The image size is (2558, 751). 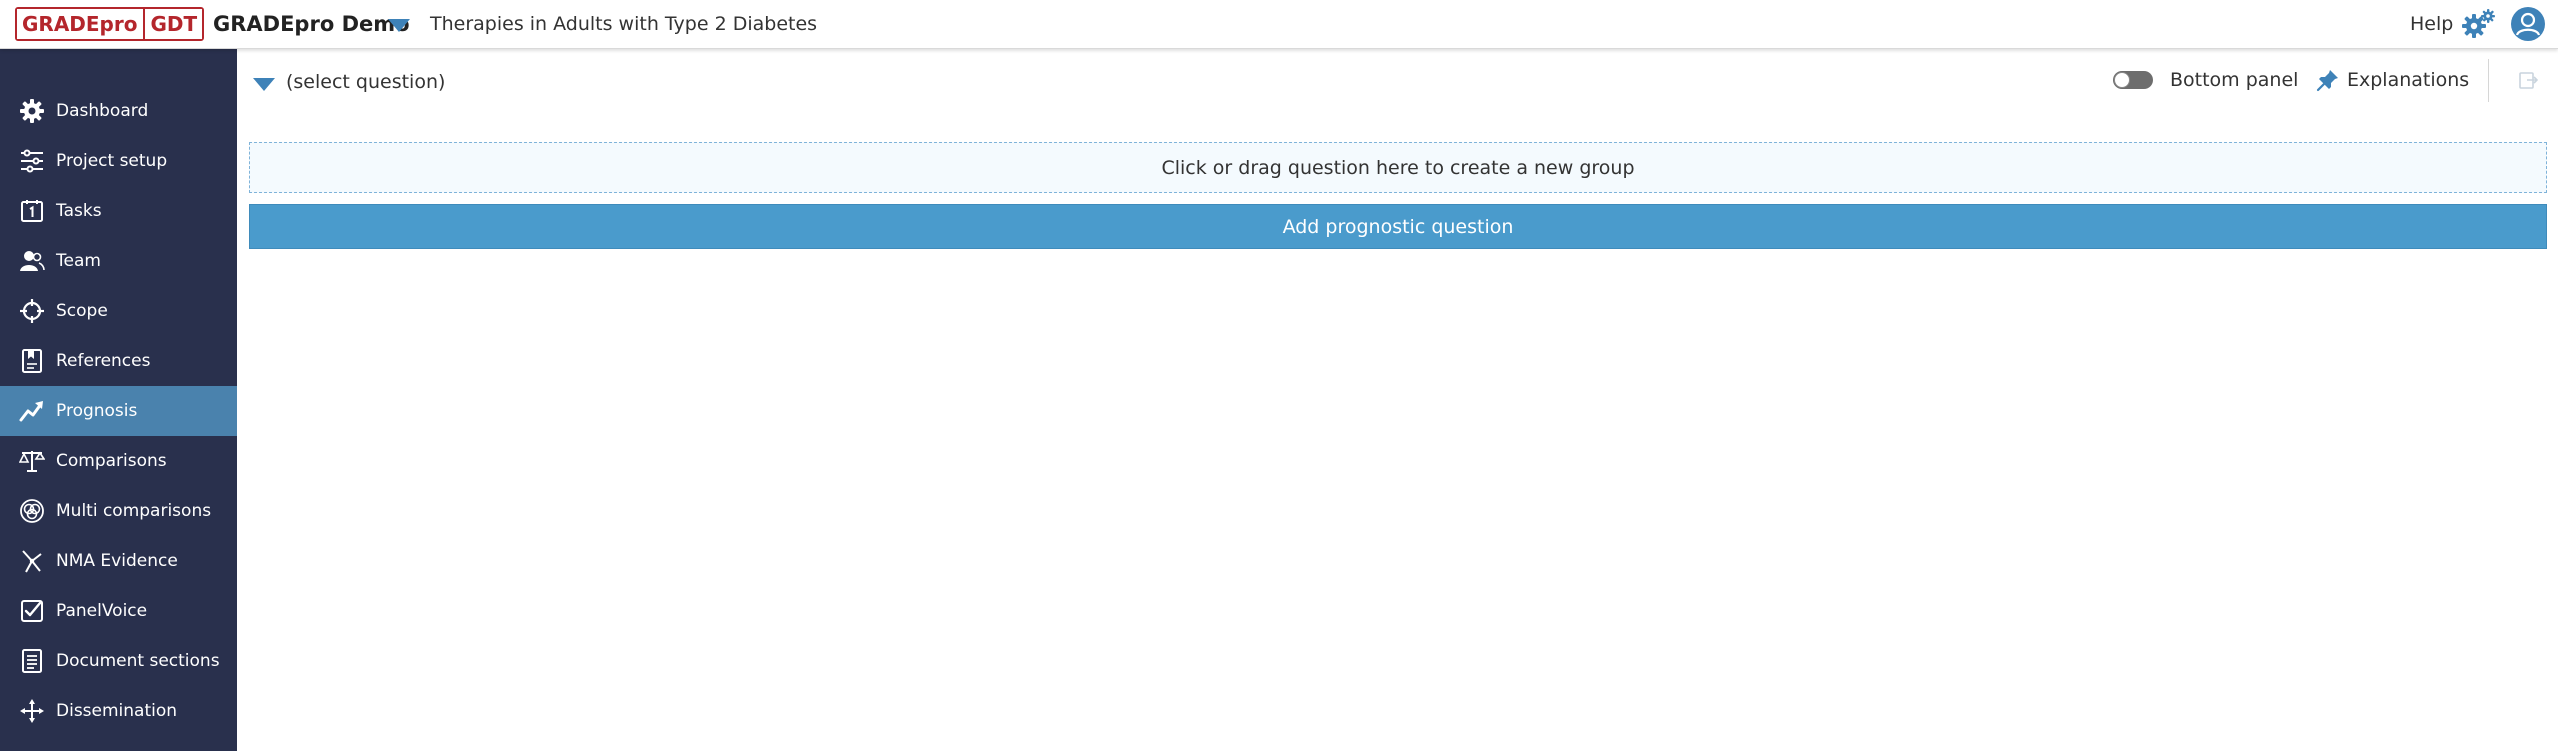 I want to click on calendar-icon, so click(x=32, y=211).